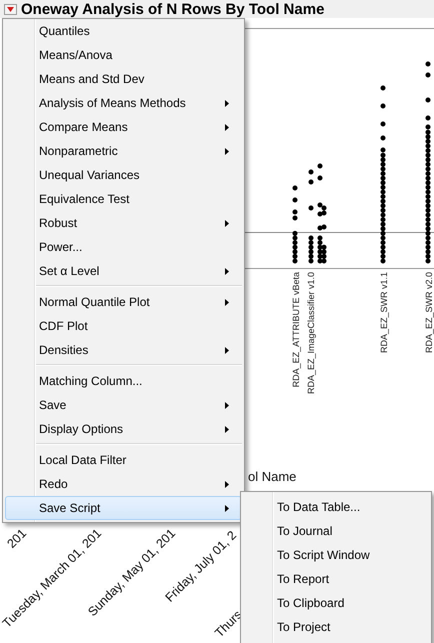 Image resolution: width=434 pixels, height=643 pixels. What do you see at coordinates (296, 330) in the screenshot?
I see `group-label: RDA_EZ_ATTRIBUTE vBeta` at bounding box center [296, 330].